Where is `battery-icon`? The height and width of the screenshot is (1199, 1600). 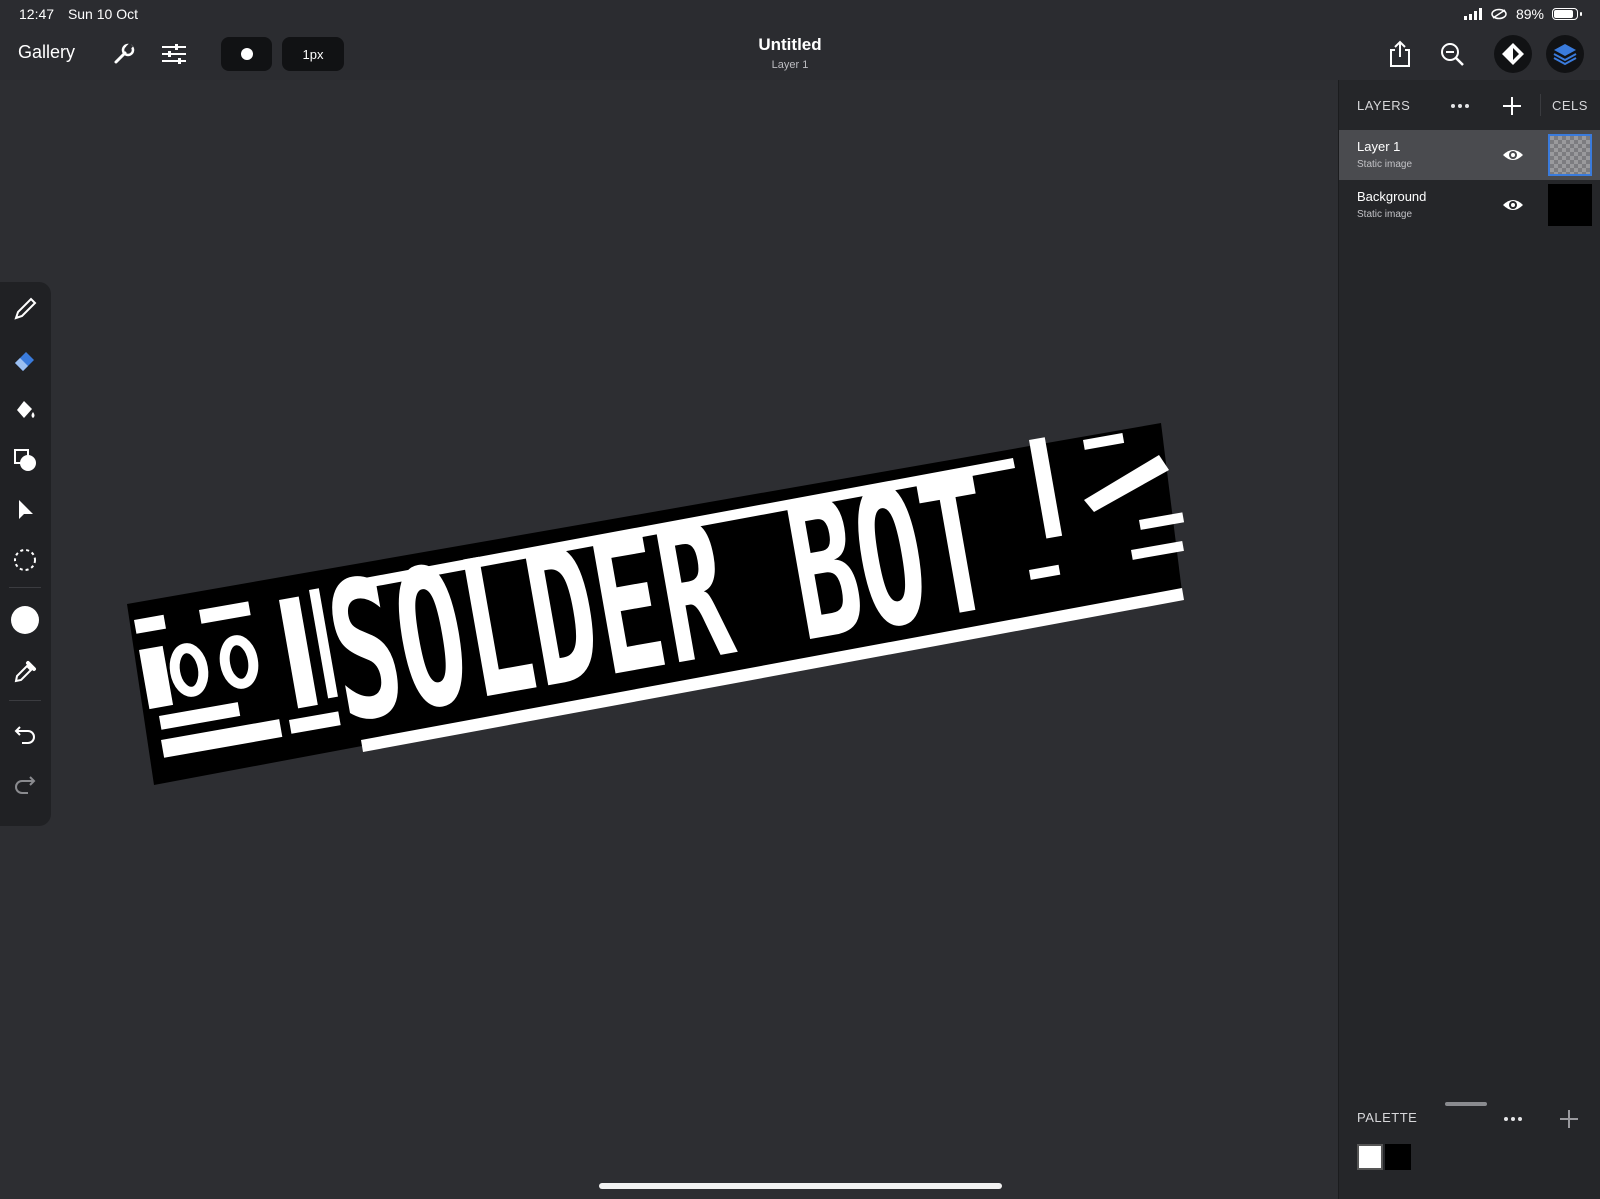 battery-icon is located at coordinates (1567, 14).